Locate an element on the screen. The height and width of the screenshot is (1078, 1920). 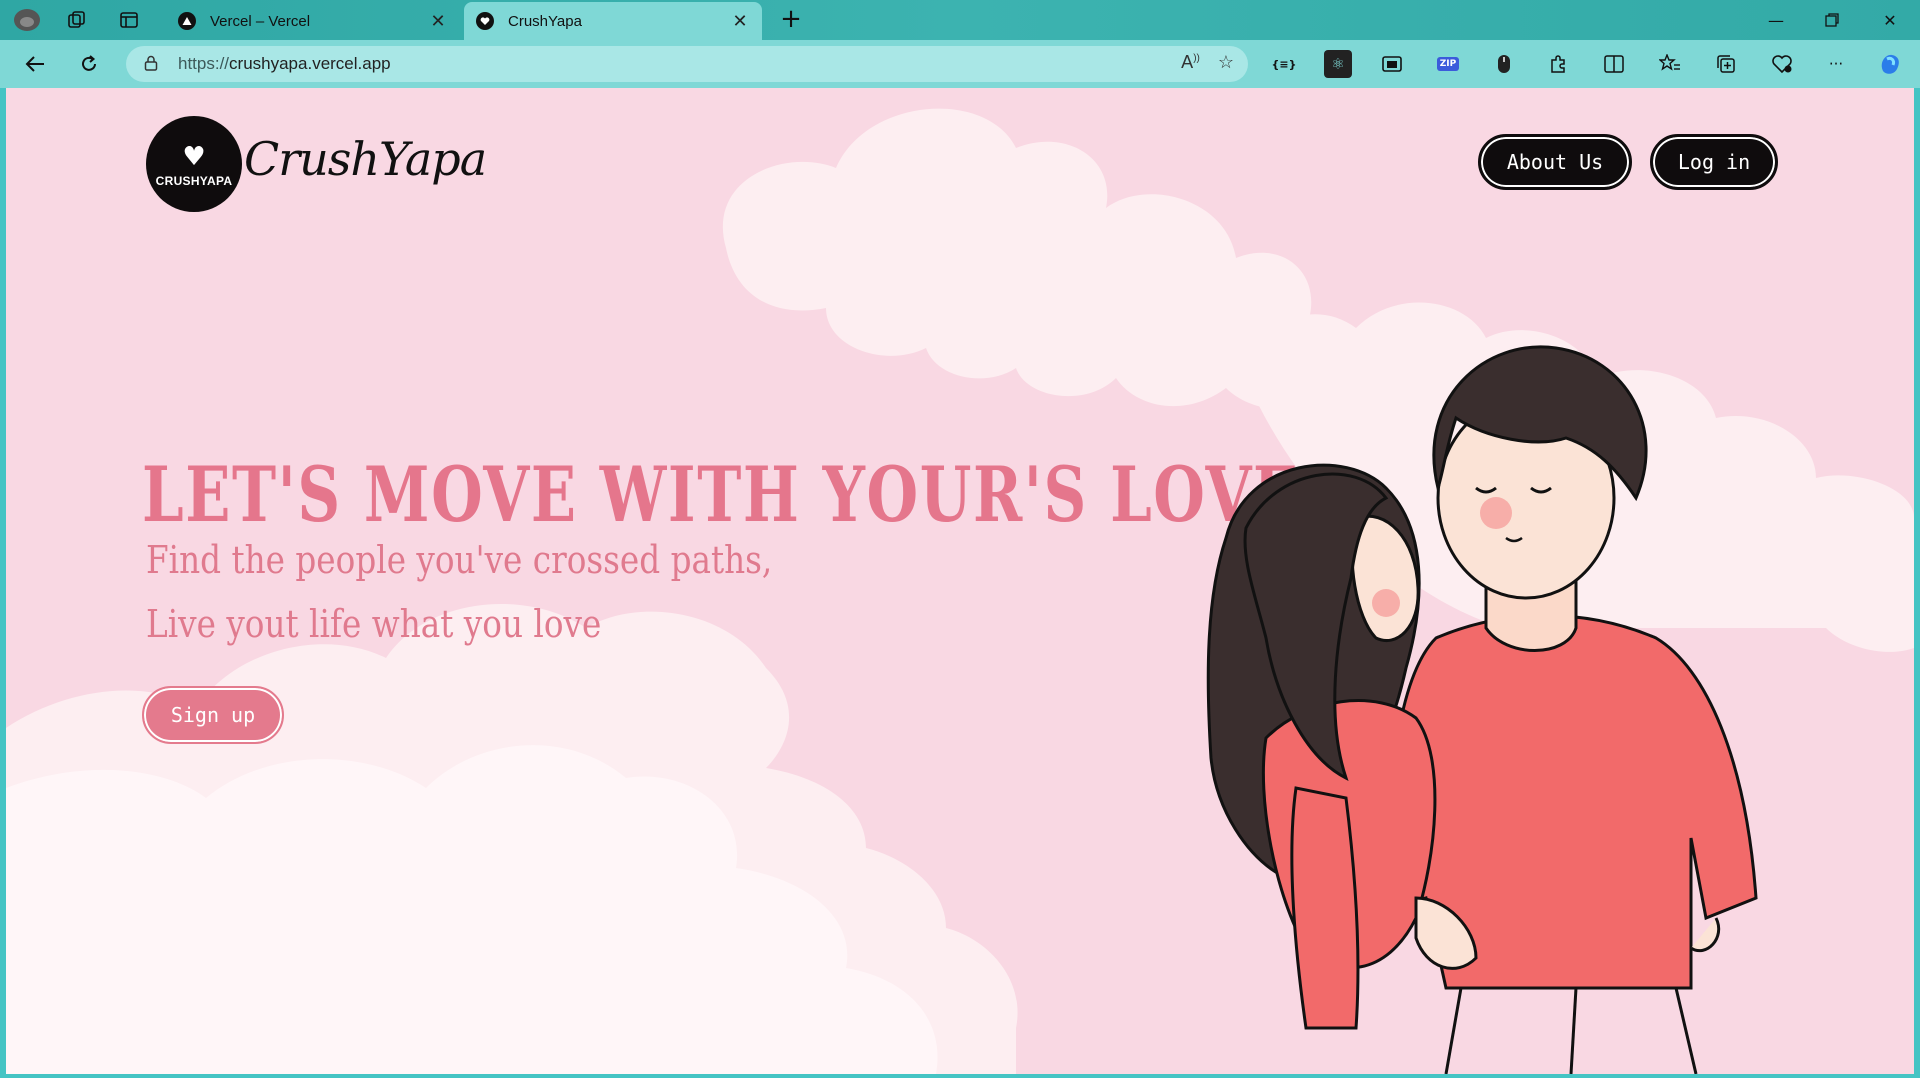
browser-tab-bar: Vercel – Vercel ✕ CrushYapa ✕ + — ✕ is located at coordinates (960, 20).